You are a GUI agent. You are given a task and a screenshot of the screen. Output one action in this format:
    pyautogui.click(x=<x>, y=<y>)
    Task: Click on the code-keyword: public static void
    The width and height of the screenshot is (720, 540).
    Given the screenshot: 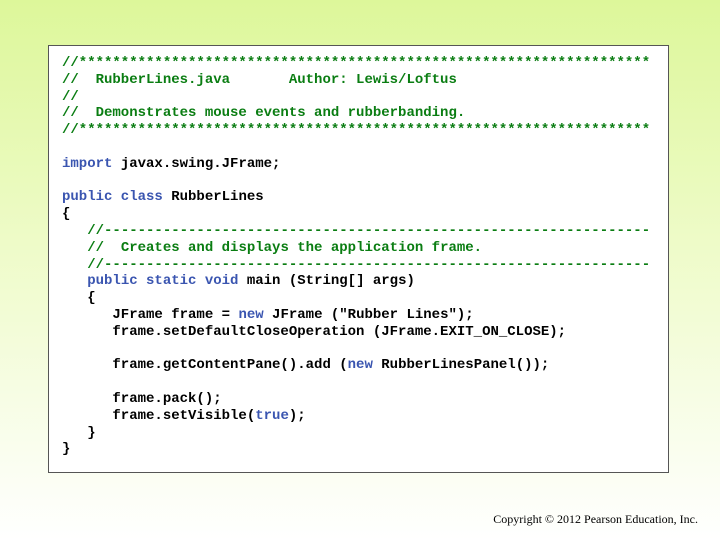 What is the action you would take?
    pyautogui.click(x=163, y=281)
    